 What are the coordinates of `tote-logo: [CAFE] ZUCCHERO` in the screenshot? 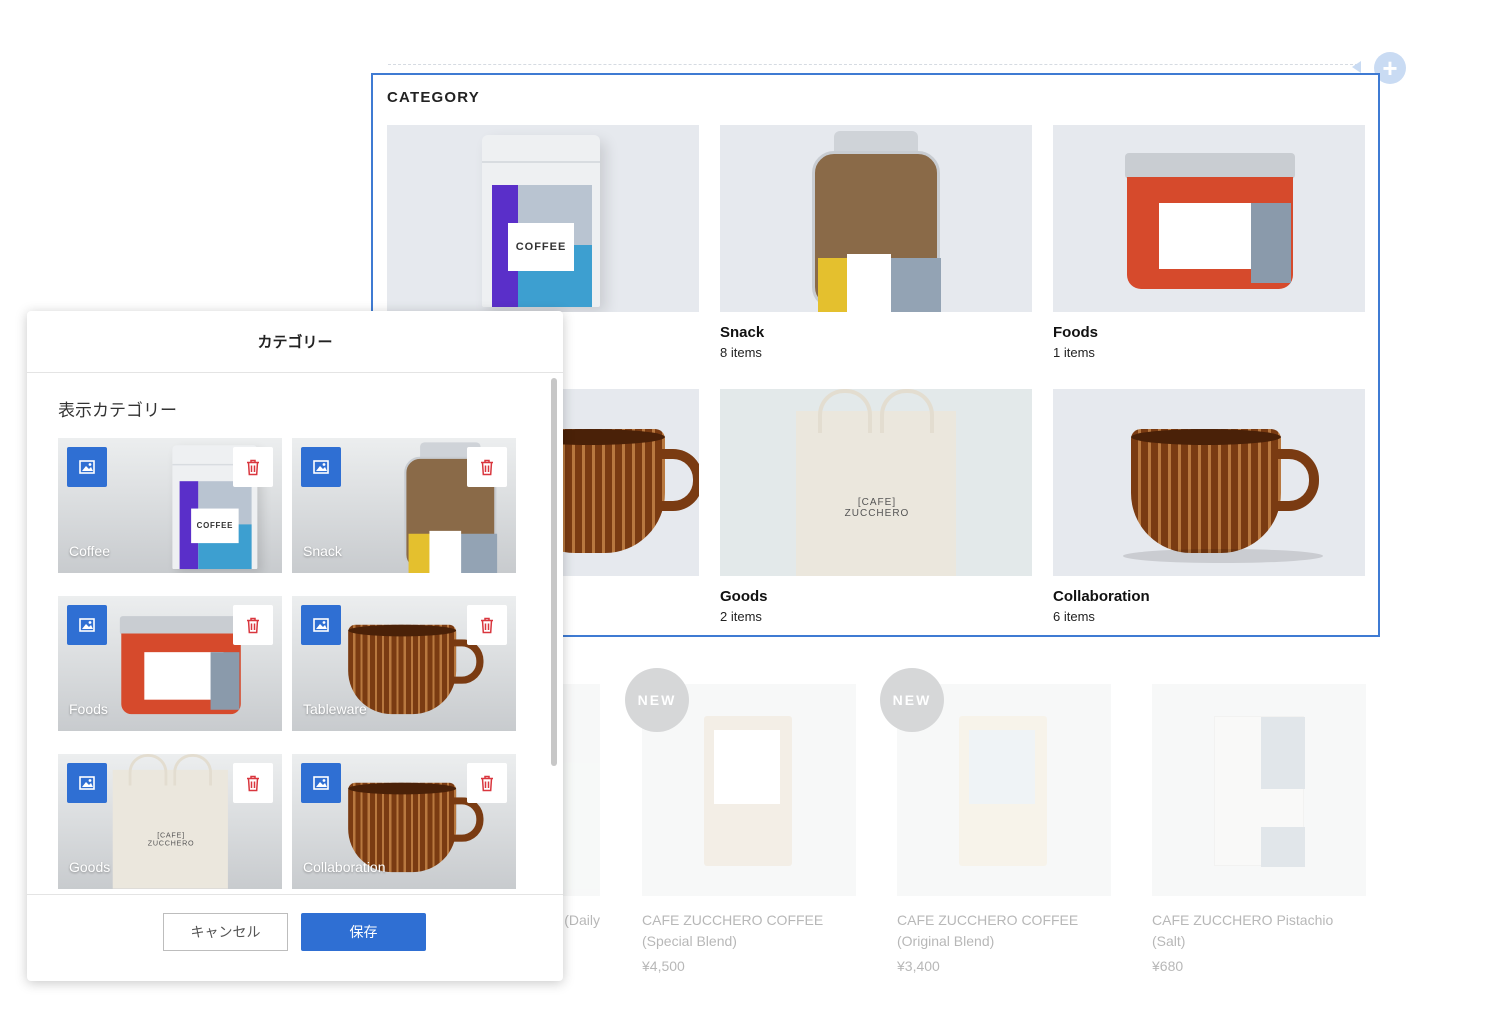 It's located at (877, 508).